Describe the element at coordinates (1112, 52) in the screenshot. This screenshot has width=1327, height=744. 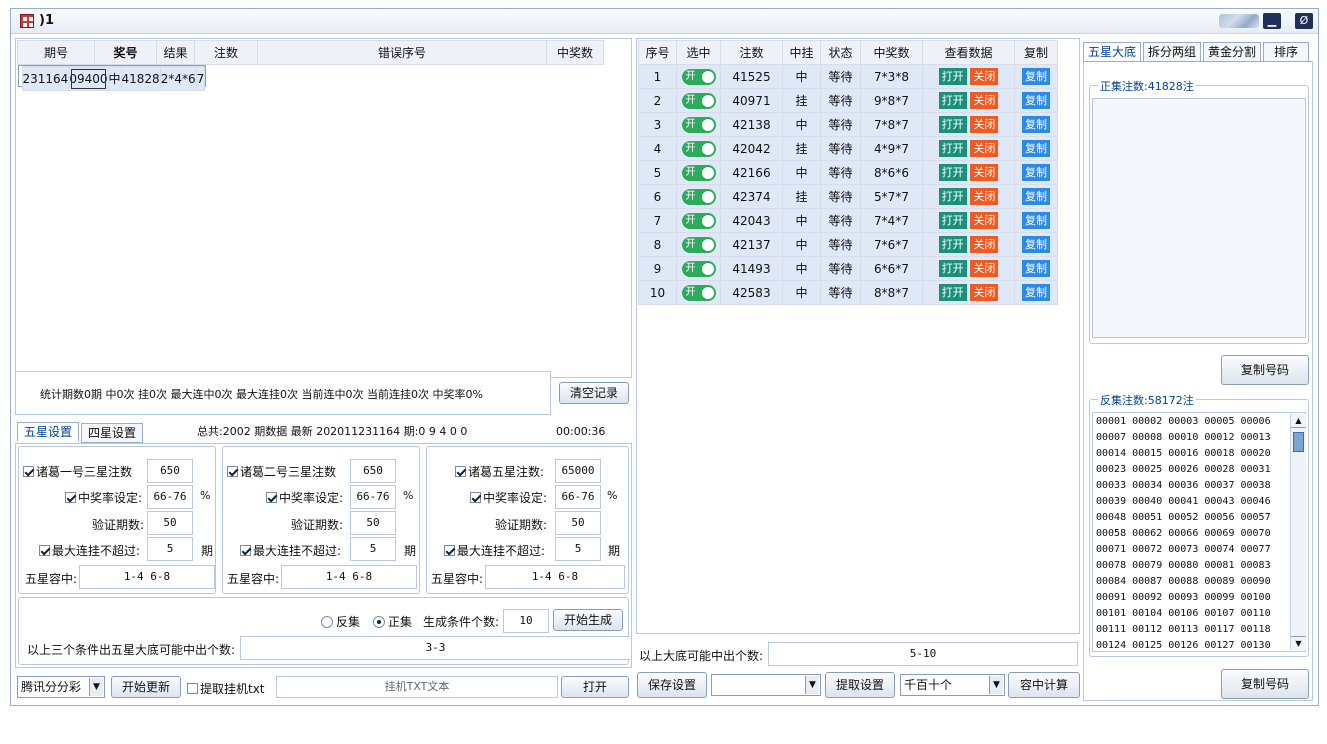
I see `tab-five-star-base: 五星大底` at that location.